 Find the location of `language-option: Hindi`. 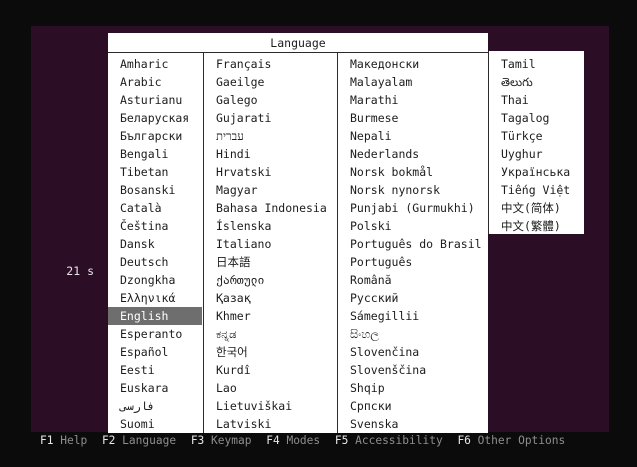

language-option: Hindi is located at coordinates (270, 154).